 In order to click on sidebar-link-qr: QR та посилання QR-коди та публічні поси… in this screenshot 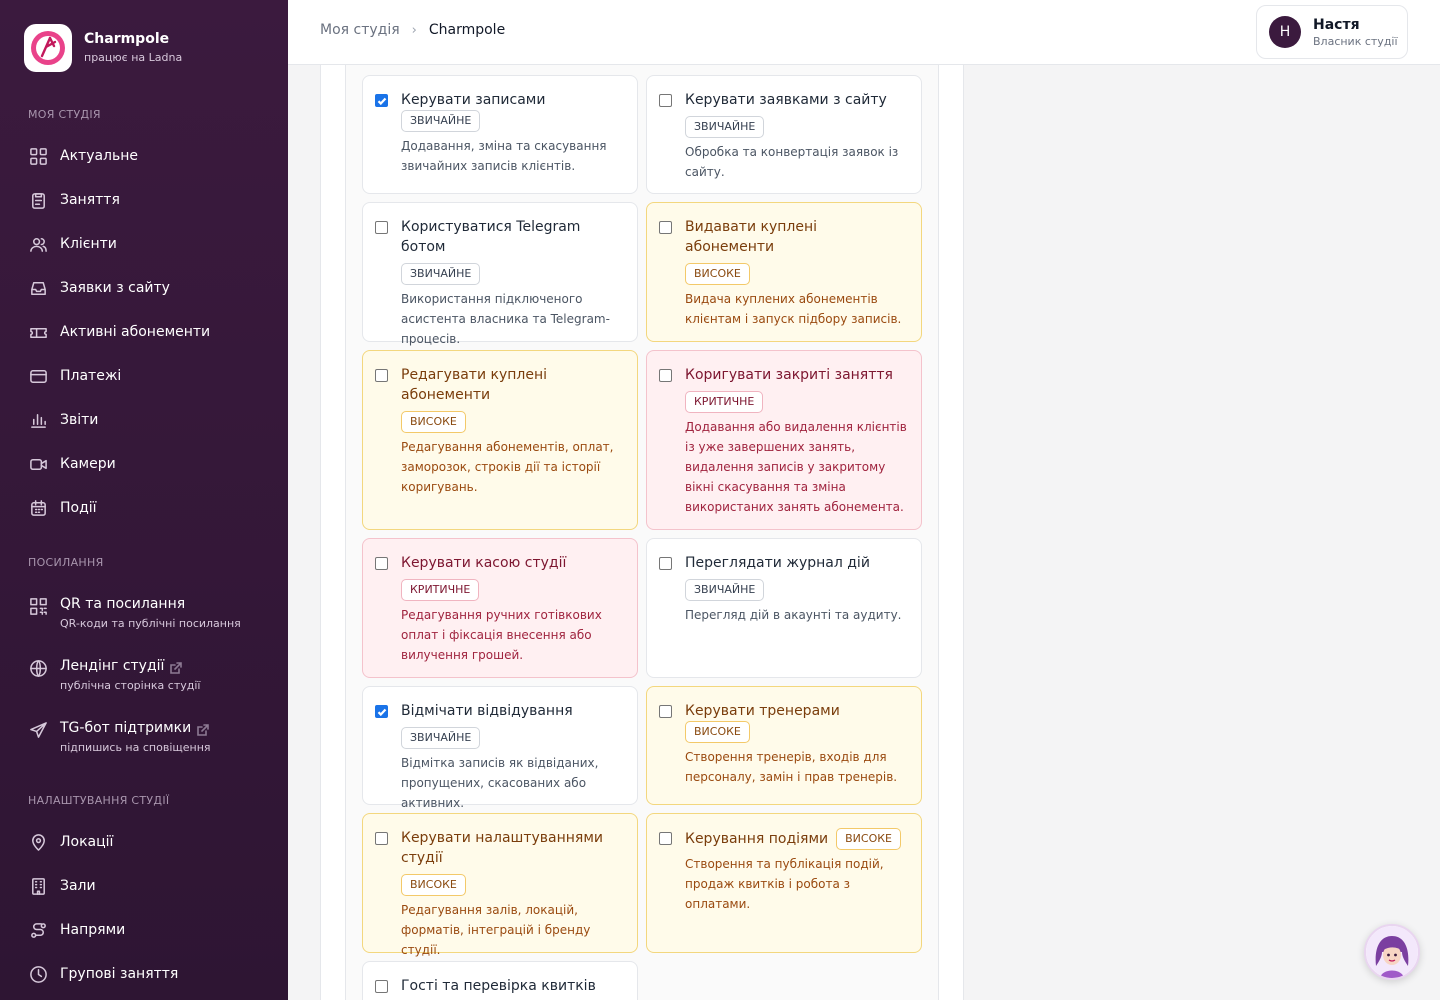, I will do `click(134, 613)`.